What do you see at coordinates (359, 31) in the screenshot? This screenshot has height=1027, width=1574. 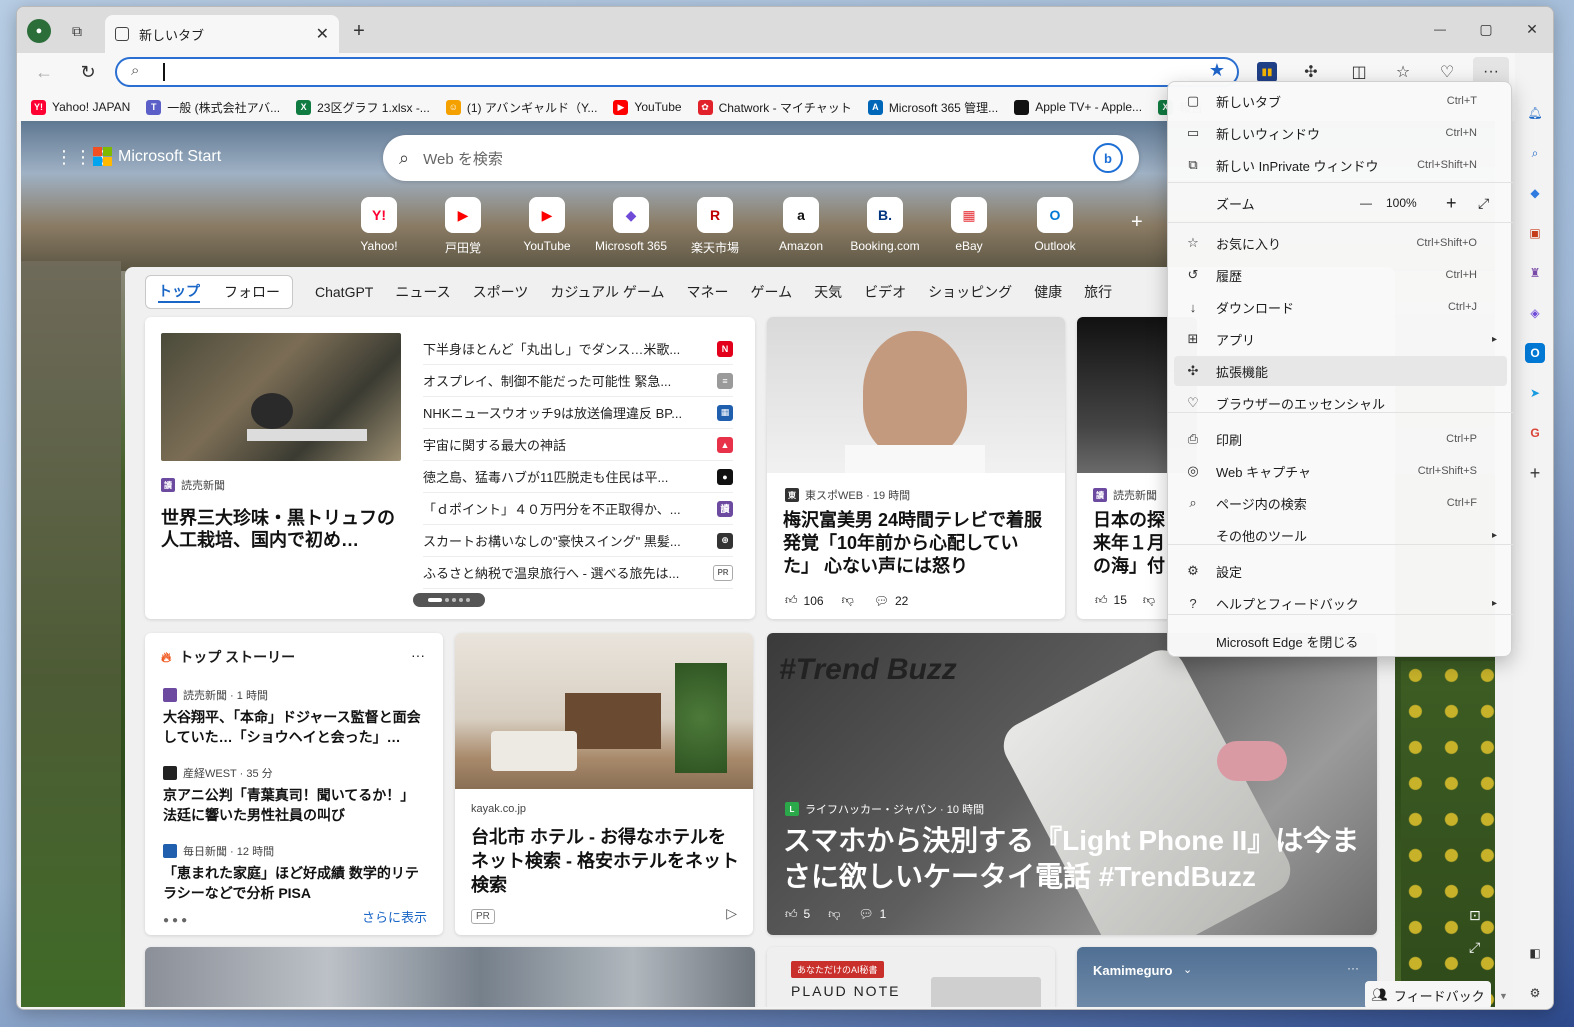 I see `new-tab-icon: +` at bounding box center [359, 31].